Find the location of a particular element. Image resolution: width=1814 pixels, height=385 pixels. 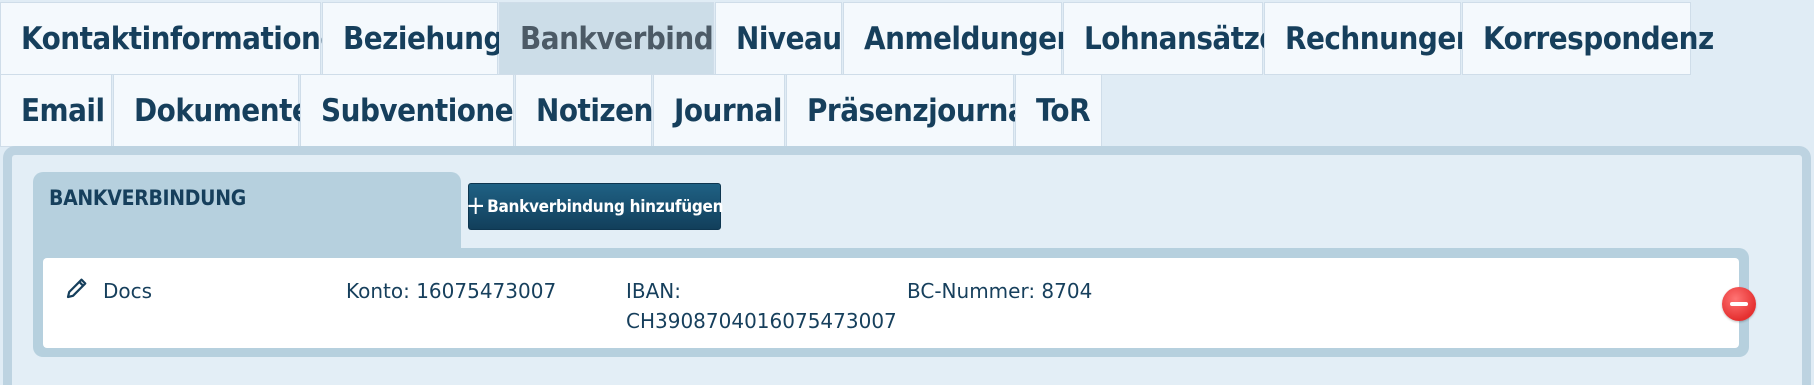

bank-account-iban: IBAN: CH3908704016075473007 is located at coordinates (761, 306).